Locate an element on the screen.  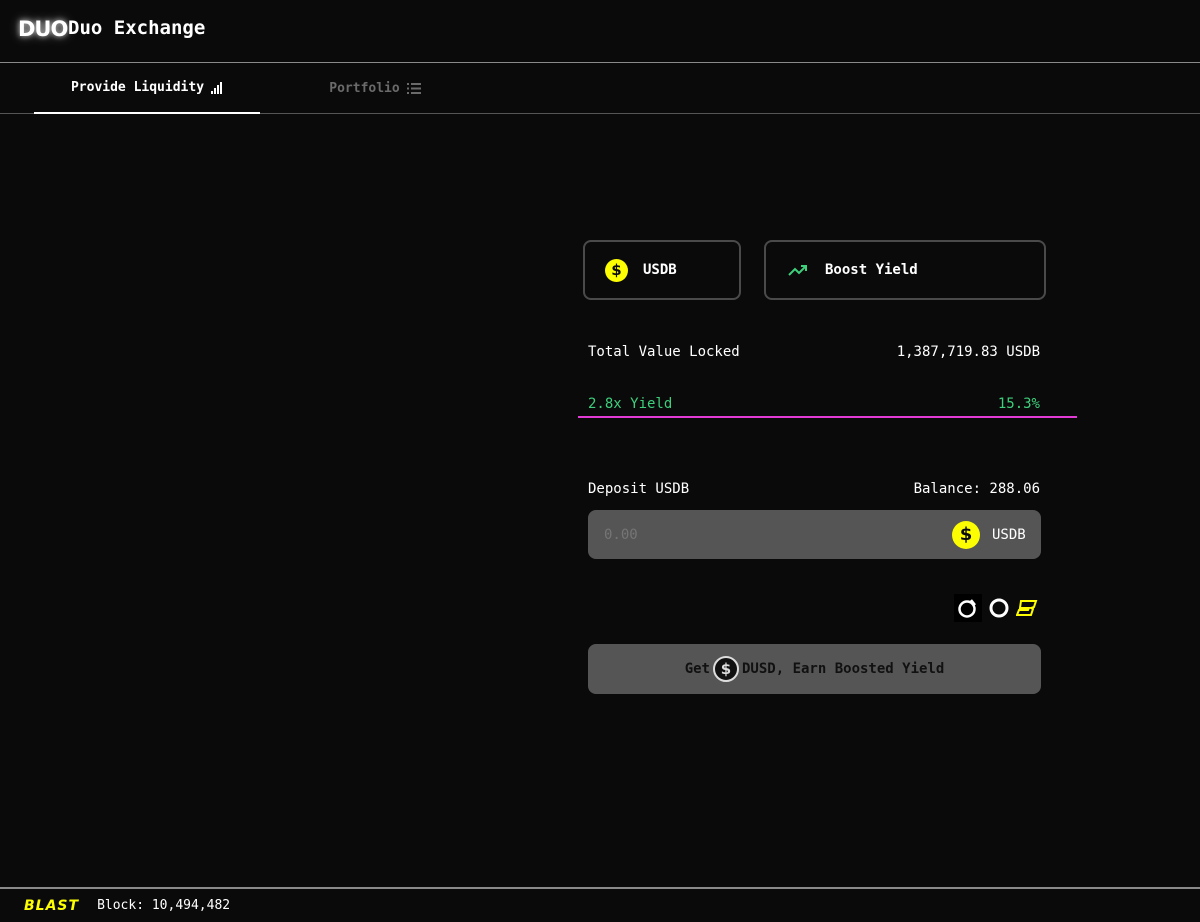
blast-b-icon is located at coordinates (1027, 608).